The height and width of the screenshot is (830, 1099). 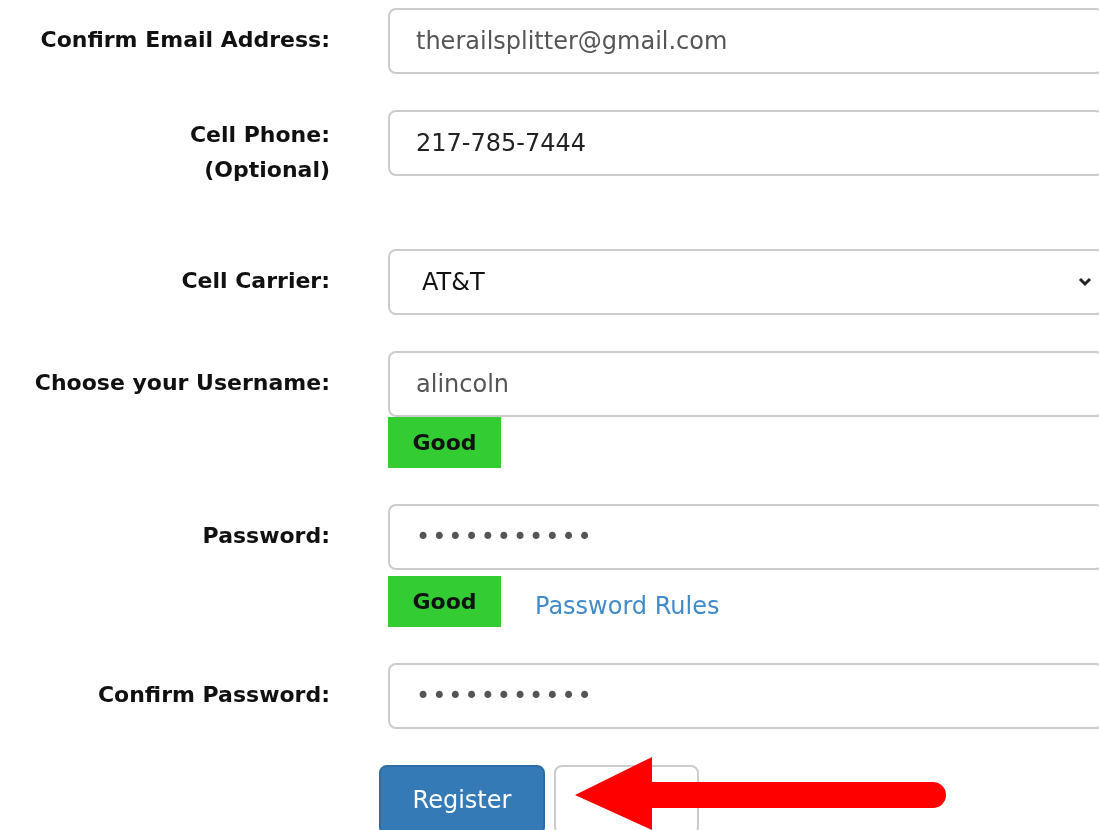 I want to click on field-label: Cell Carrier:, so click(x=255, y=280).